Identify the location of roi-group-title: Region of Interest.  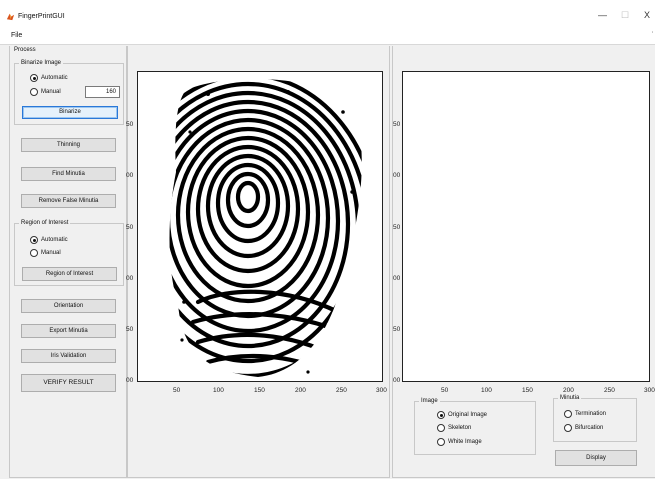
(45, 223).